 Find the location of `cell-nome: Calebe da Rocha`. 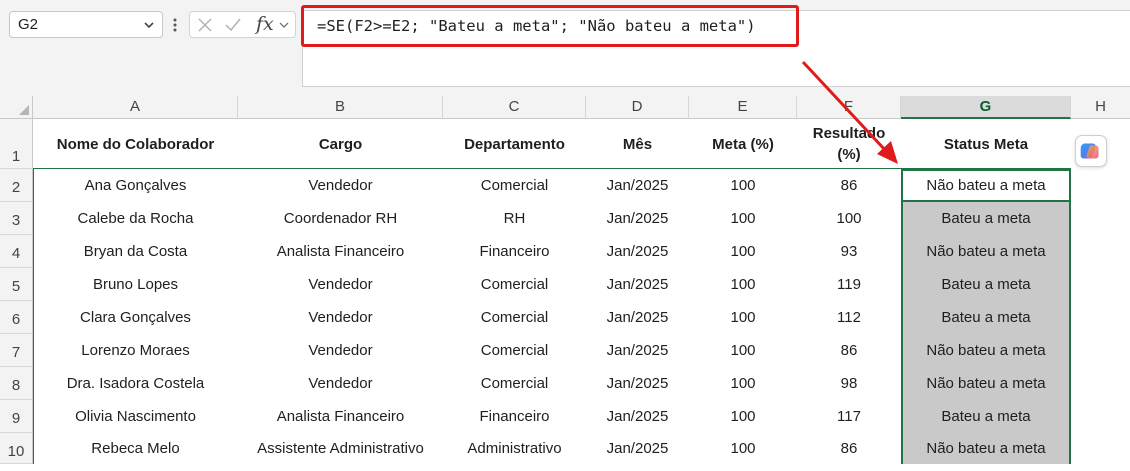

cell-nome: Calebe da Rocha is located at coordinates (135, 218).